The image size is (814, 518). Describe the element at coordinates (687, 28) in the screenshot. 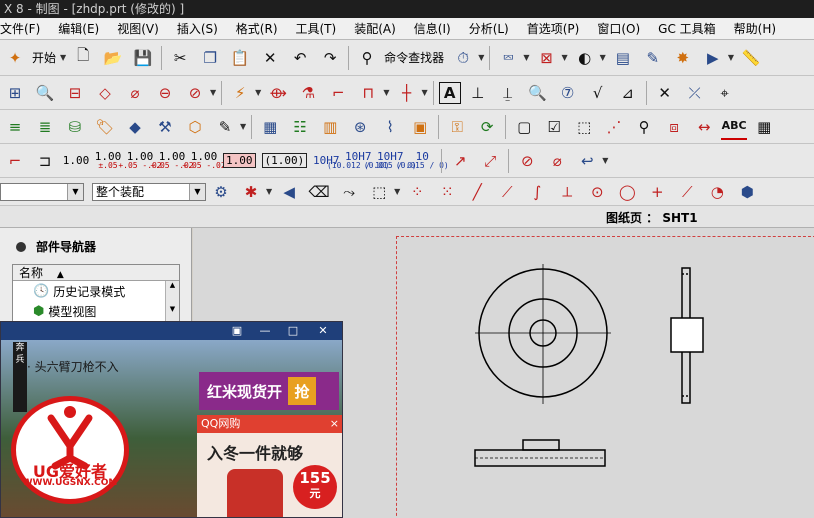

I see `menu-gc-toolkit: GC 工具箱` at that location.